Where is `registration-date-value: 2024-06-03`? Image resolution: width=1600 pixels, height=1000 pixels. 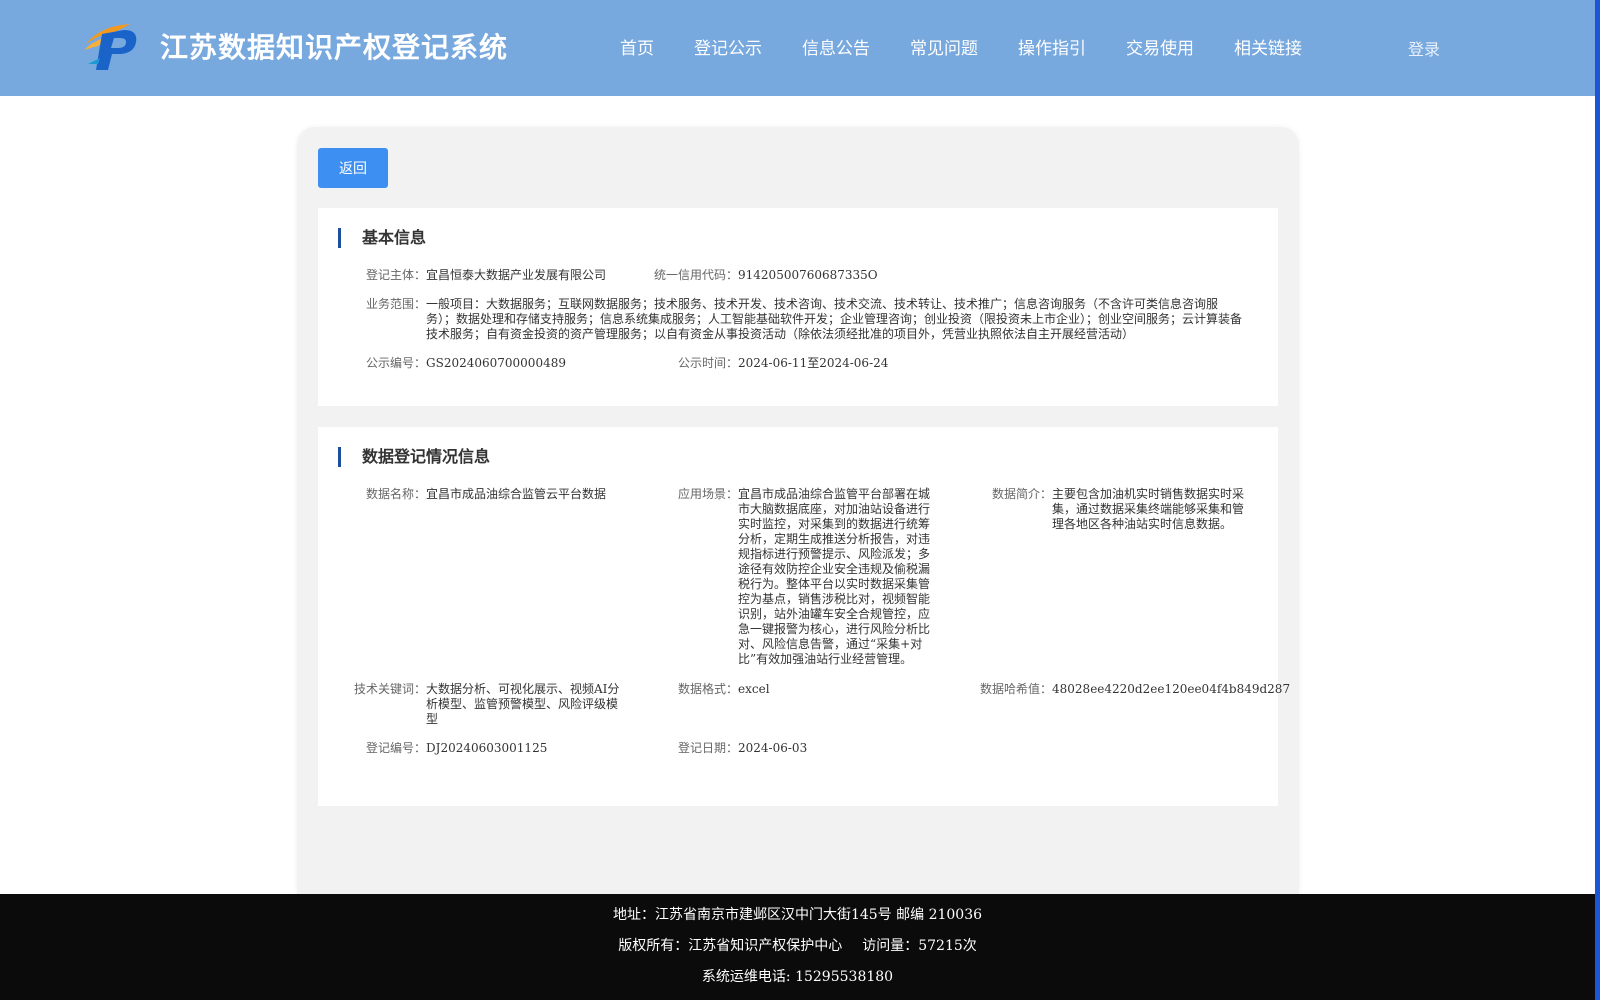 registration-date-value: 2024-06-03 is located at coordinates (773, 748).